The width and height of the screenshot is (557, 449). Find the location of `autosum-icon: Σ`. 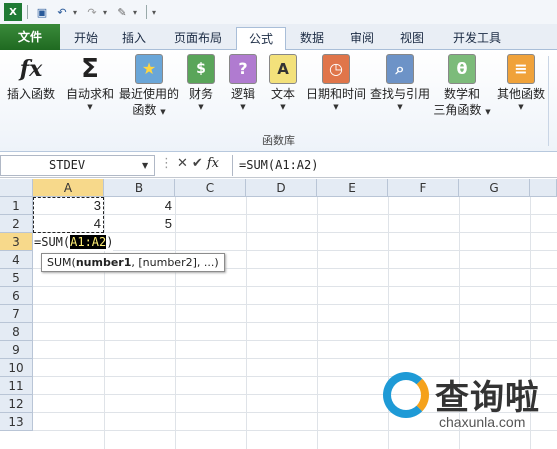

autosum-icon: Σ is located at coordinates (90, 69).